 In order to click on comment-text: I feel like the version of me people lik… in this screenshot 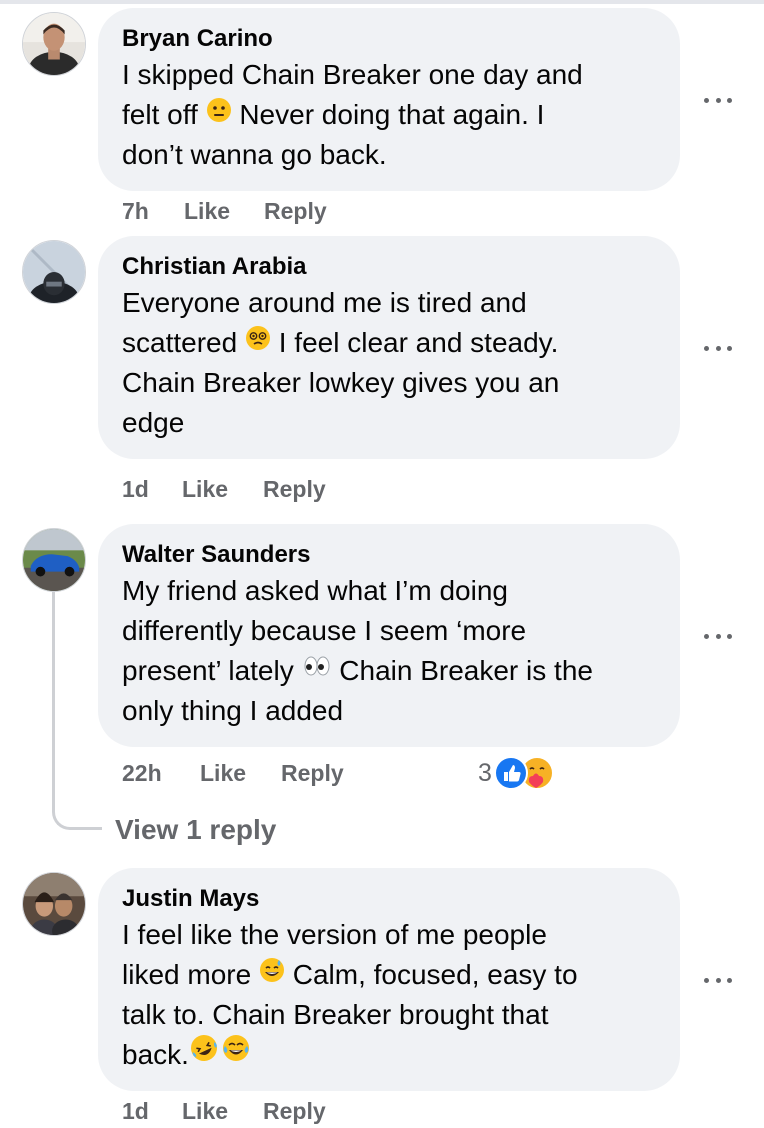, I will do `click(389, 995)`.